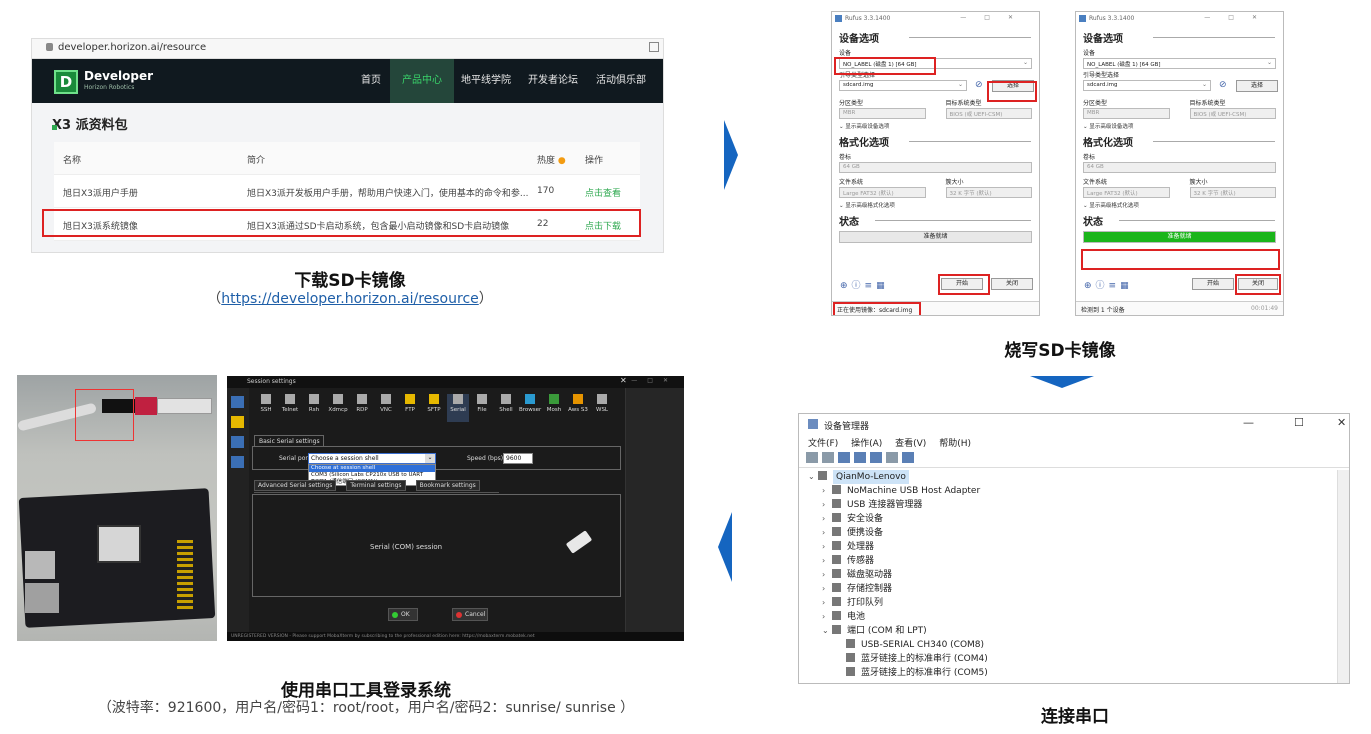  What do you see at coordinates (554, 403) in the screenshot?
I see `type-mosh: Mosh` at bounding box center [554, 403].